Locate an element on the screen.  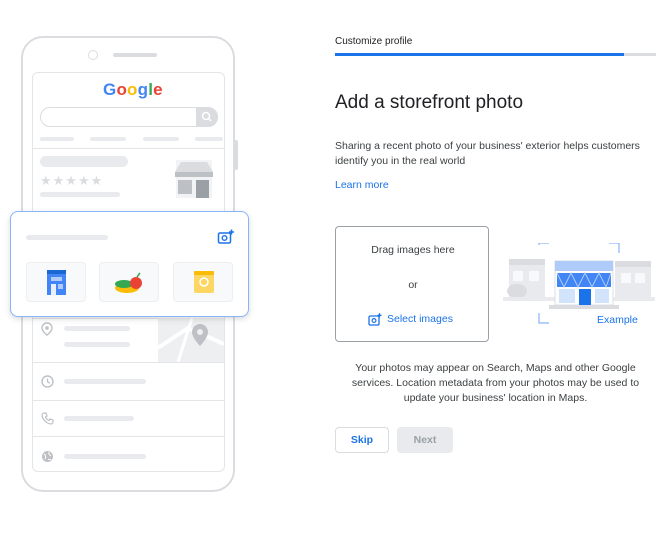
placeholder-line is located at coordinates (80, 194).